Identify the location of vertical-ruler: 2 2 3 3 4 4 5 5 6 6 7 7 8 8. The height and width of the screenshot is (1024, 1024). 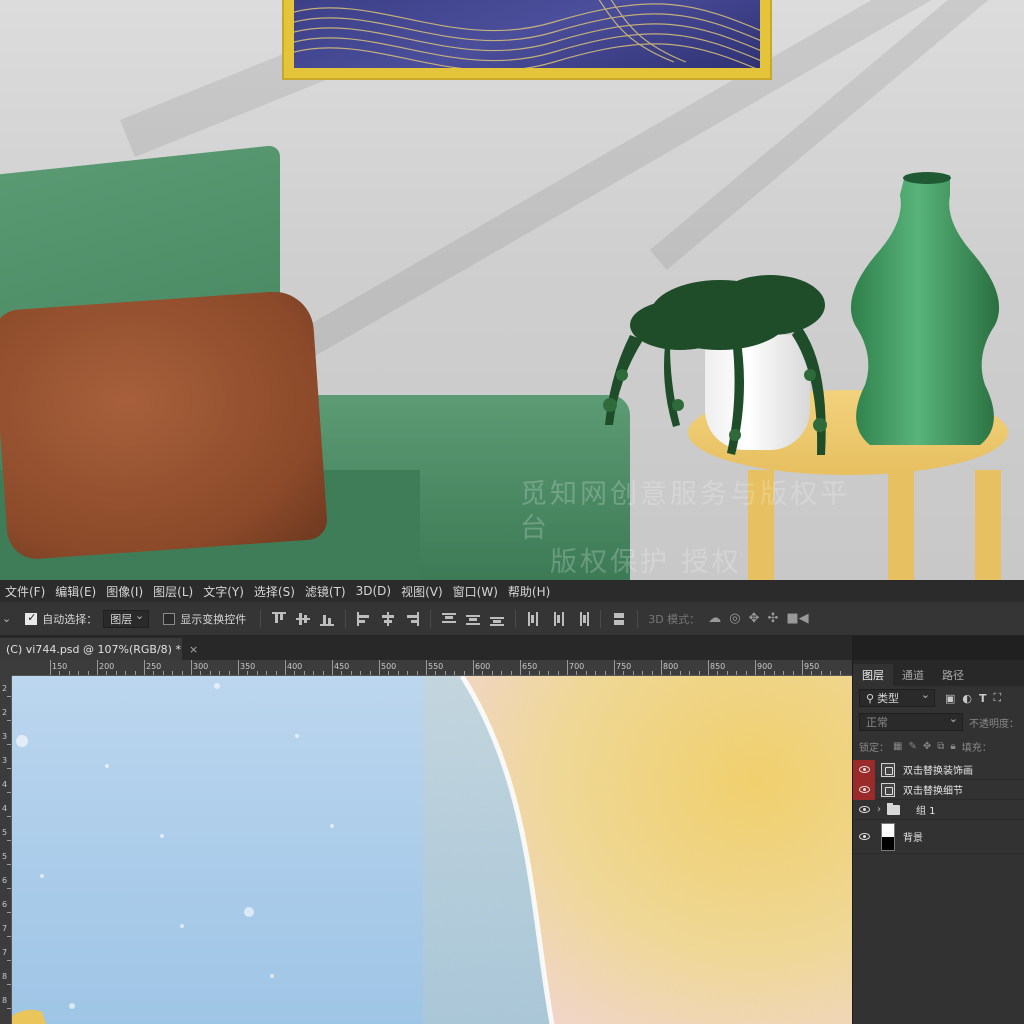
(6, 850).